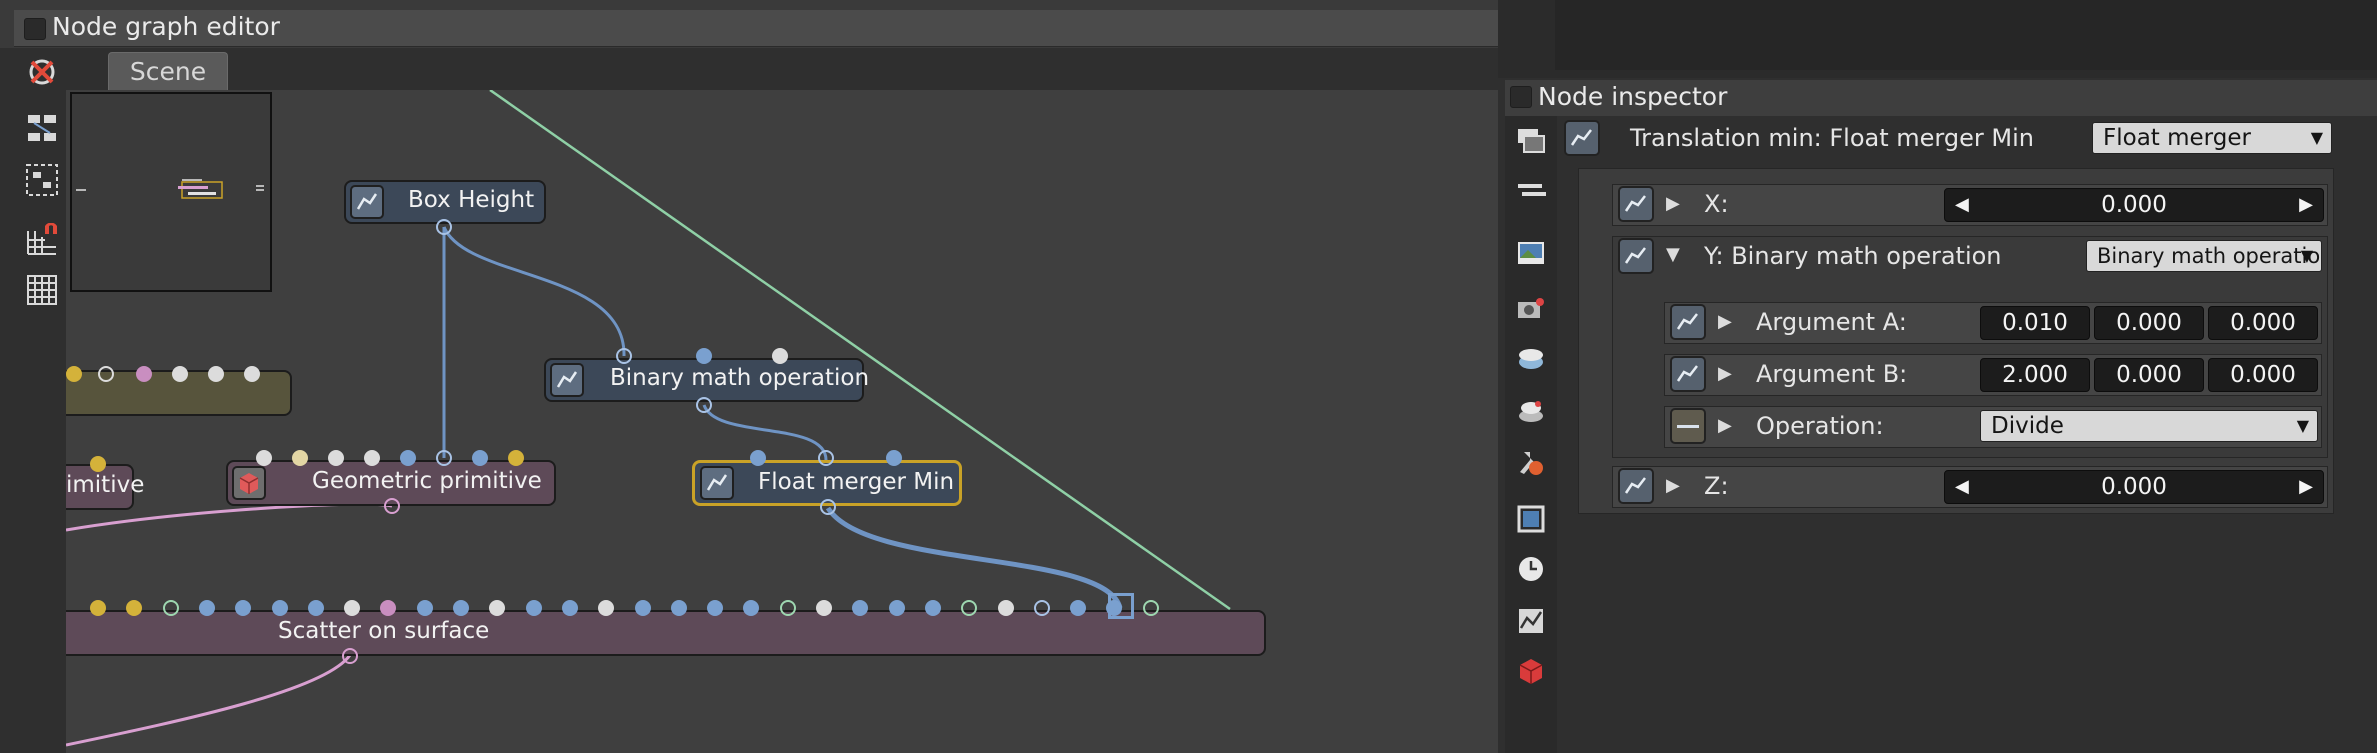  I want to click on argument-a-graph-toggle, so click(1688, 322).